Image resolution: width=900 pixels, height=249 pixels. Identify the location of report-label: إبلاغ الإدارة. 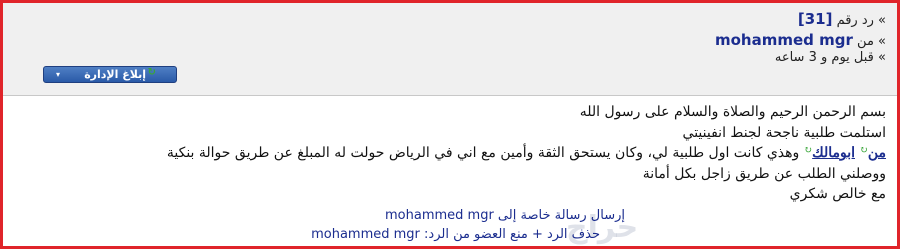
(115, 74).